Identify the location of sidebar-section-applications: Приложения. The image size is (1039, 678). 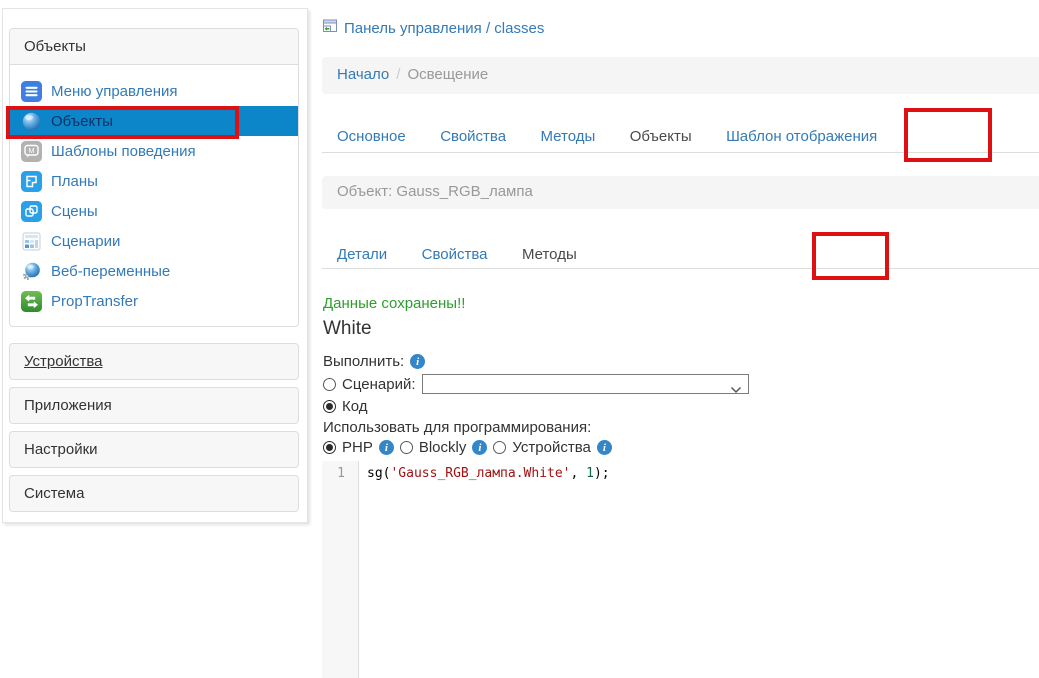
(154, 405).